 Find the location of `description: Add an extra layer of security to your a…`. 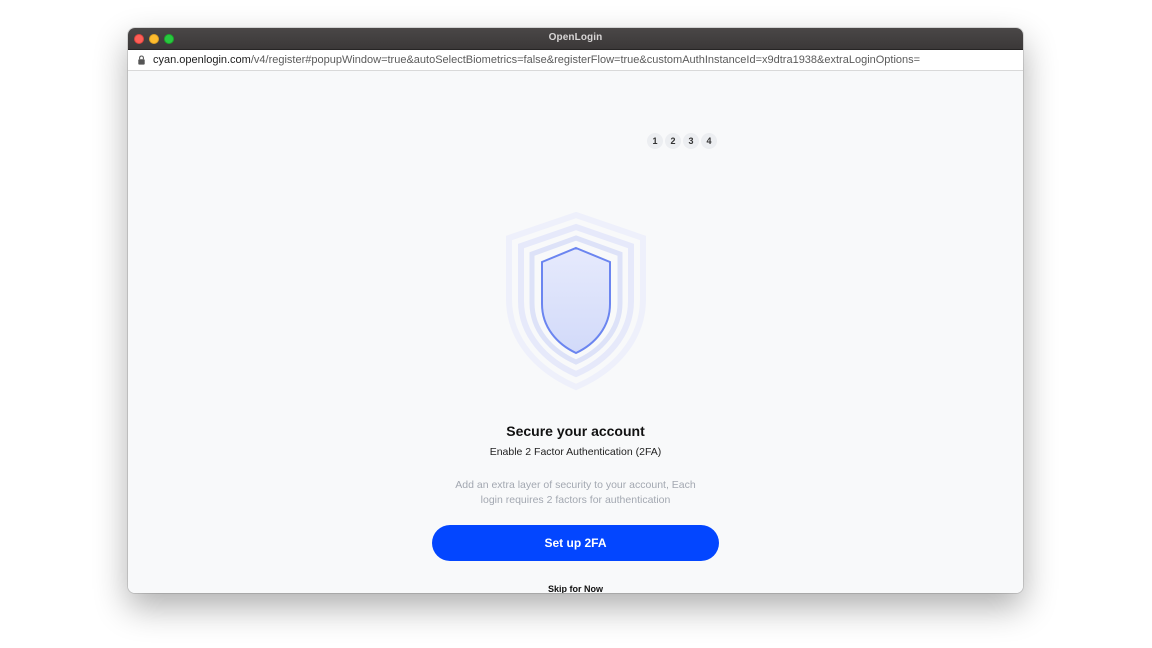

description: Add an extra layer of security to your a… is located at coordinates (575, 493).